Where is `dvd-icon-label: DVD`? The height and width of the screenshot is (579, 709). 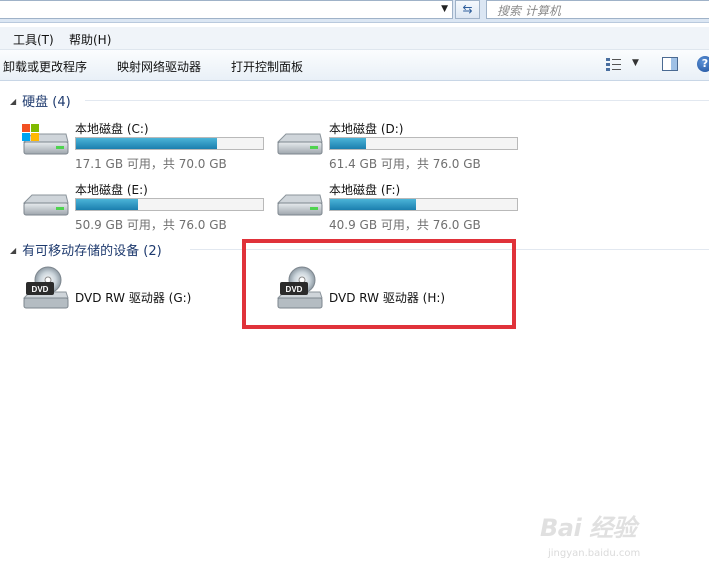
dvd-icon-label: DVD is located at coordinates (40, 289).